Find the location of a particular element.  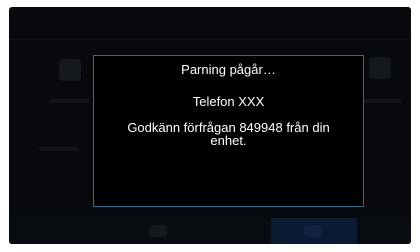

pairing-message: Godkänn förfrågan 849948 från din enhet. is located at coordinates (228, 134).